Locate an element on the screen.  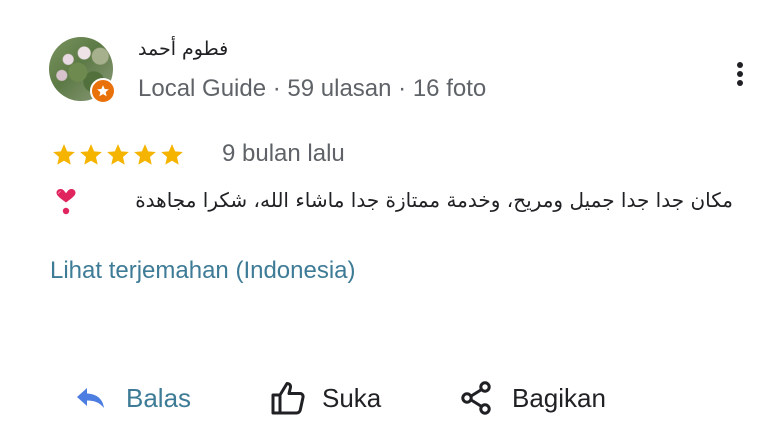
see-translation-link: Lihat terjemahan (Indonesia) is located at coordinates (203, 271).